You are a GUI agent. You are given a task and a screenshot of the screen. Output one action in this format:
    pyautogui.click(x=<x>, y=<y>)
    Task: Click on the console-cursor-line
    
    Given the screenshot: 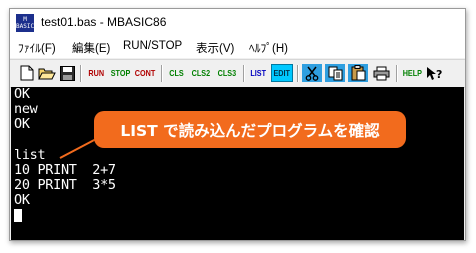 What is the action you would take?
    pyautogui.click(x=239, y=216)
    